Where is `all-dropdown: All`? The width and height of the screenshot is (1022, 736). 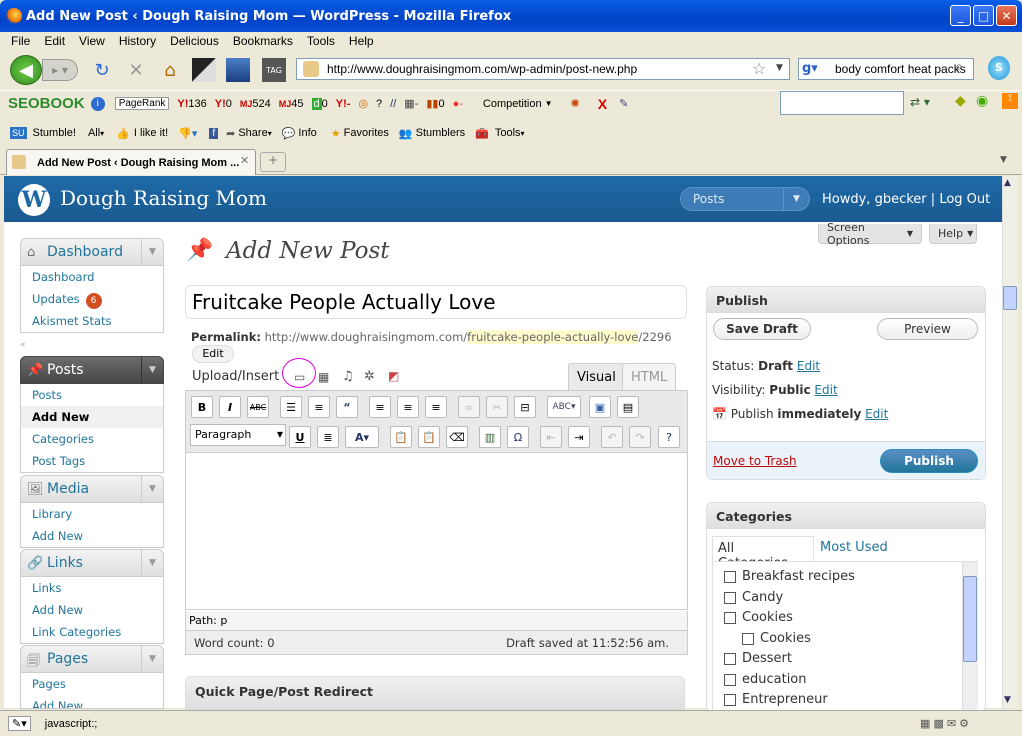 all-dropdown: All is located at coordinates (94, 133).